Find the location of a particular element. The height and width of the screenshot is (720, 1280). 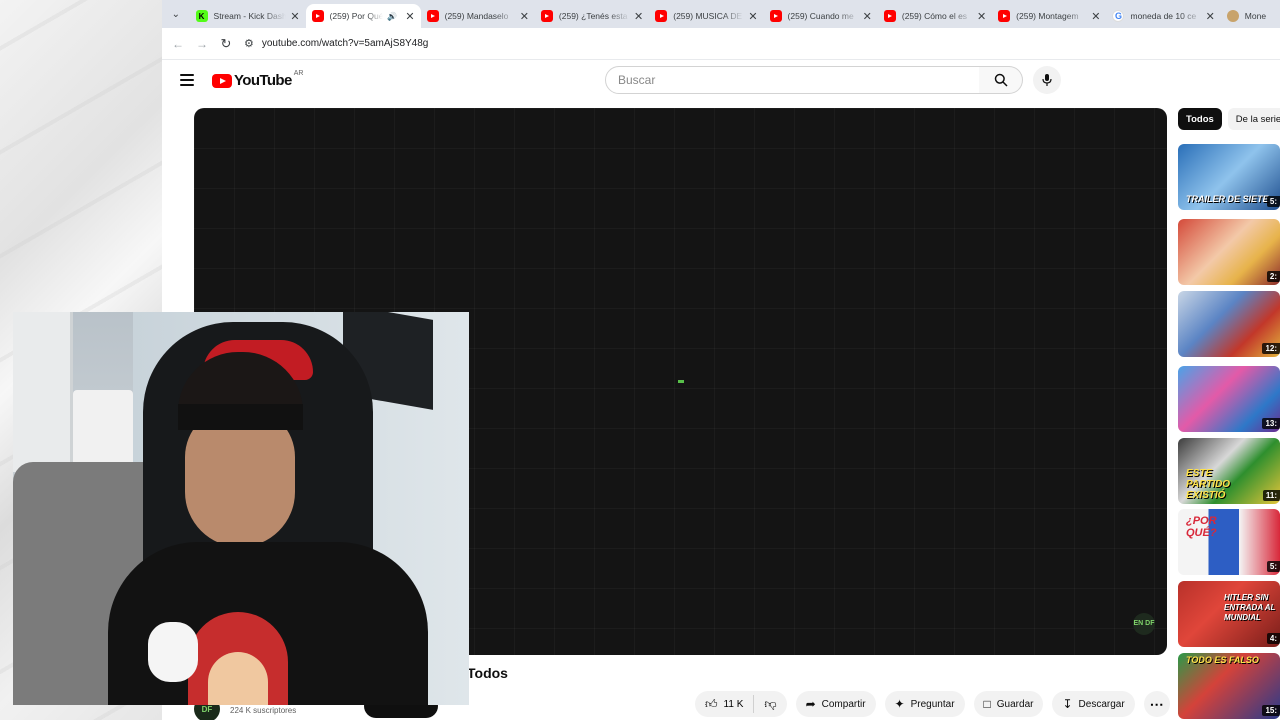

chip-series: De la serie is located at coordinates (1253, 119).